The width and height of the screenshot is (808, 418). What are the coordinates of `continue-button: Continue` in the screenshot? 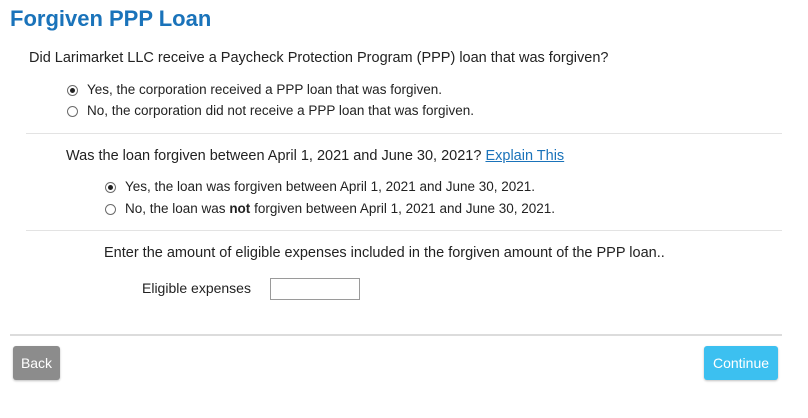 It's located at (741, 363).